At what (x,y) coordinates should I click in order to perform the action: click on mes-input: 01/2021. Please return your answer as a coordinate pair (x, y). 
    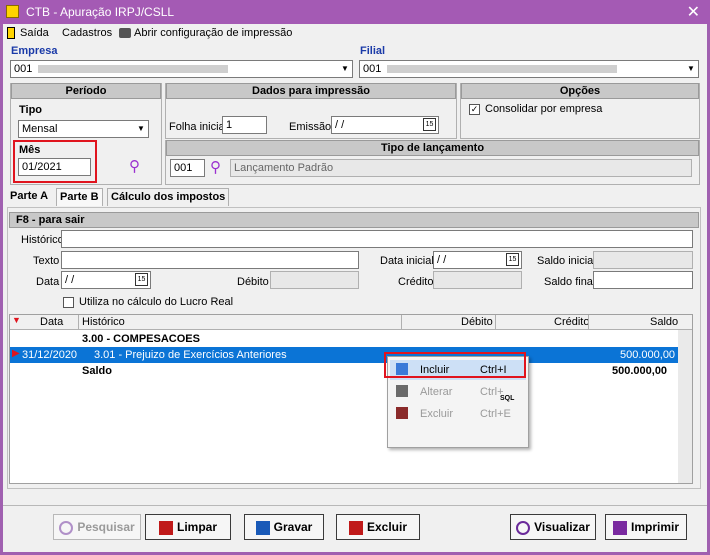
    Looking at the image, I should click on (54, 167).